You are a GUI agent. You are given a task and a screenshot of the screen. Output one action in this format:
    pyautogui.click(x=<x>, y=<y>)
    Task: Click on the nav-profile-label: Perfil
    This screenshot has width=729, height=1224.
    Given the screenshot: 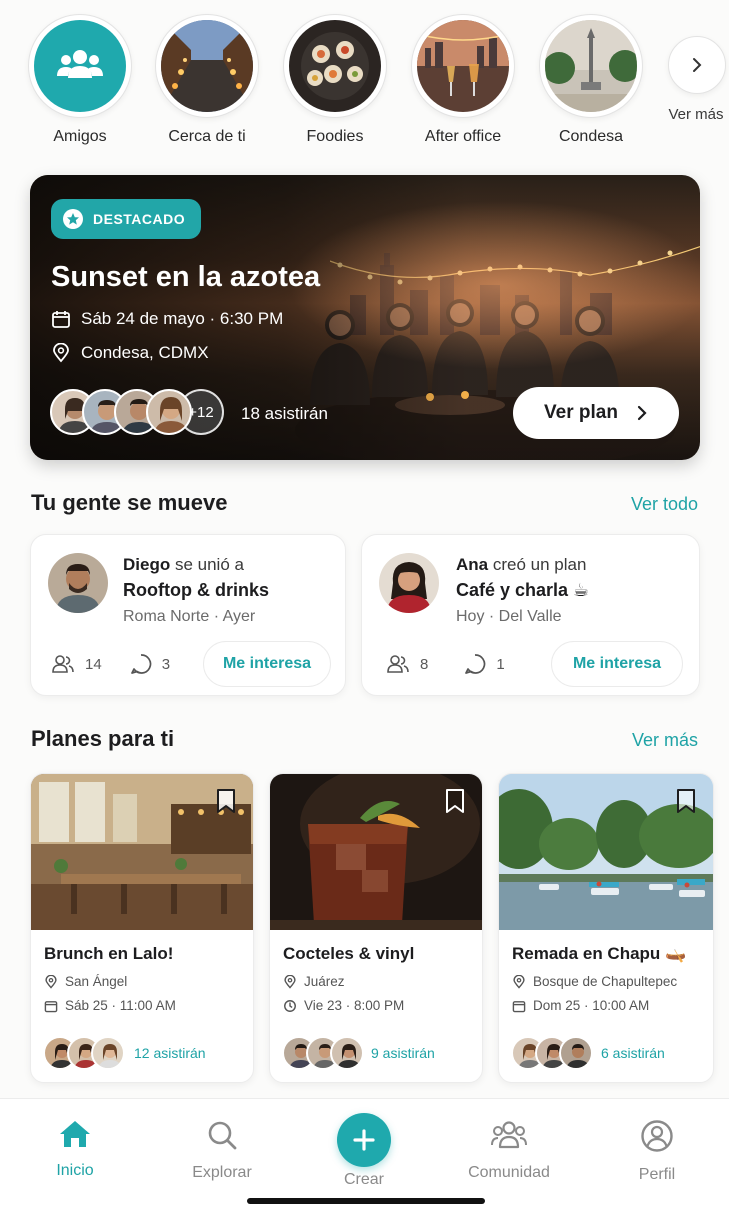 What is the action you would take?
    pyautogui.click(x=657, y=1174)
    